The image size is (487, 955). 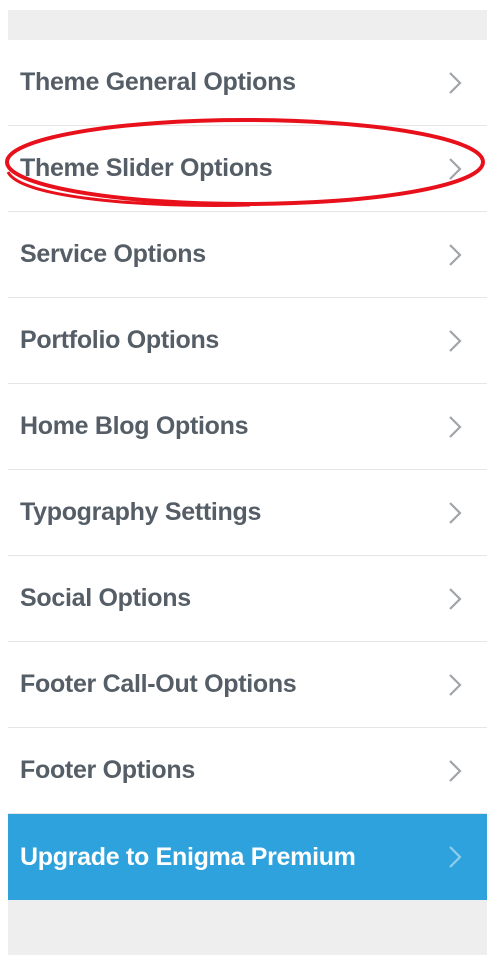 What do you see at coordinates (247, 255) in the screenshot?
I see `menu-item-service-options: Service Options` at bounding box center [247, 255].